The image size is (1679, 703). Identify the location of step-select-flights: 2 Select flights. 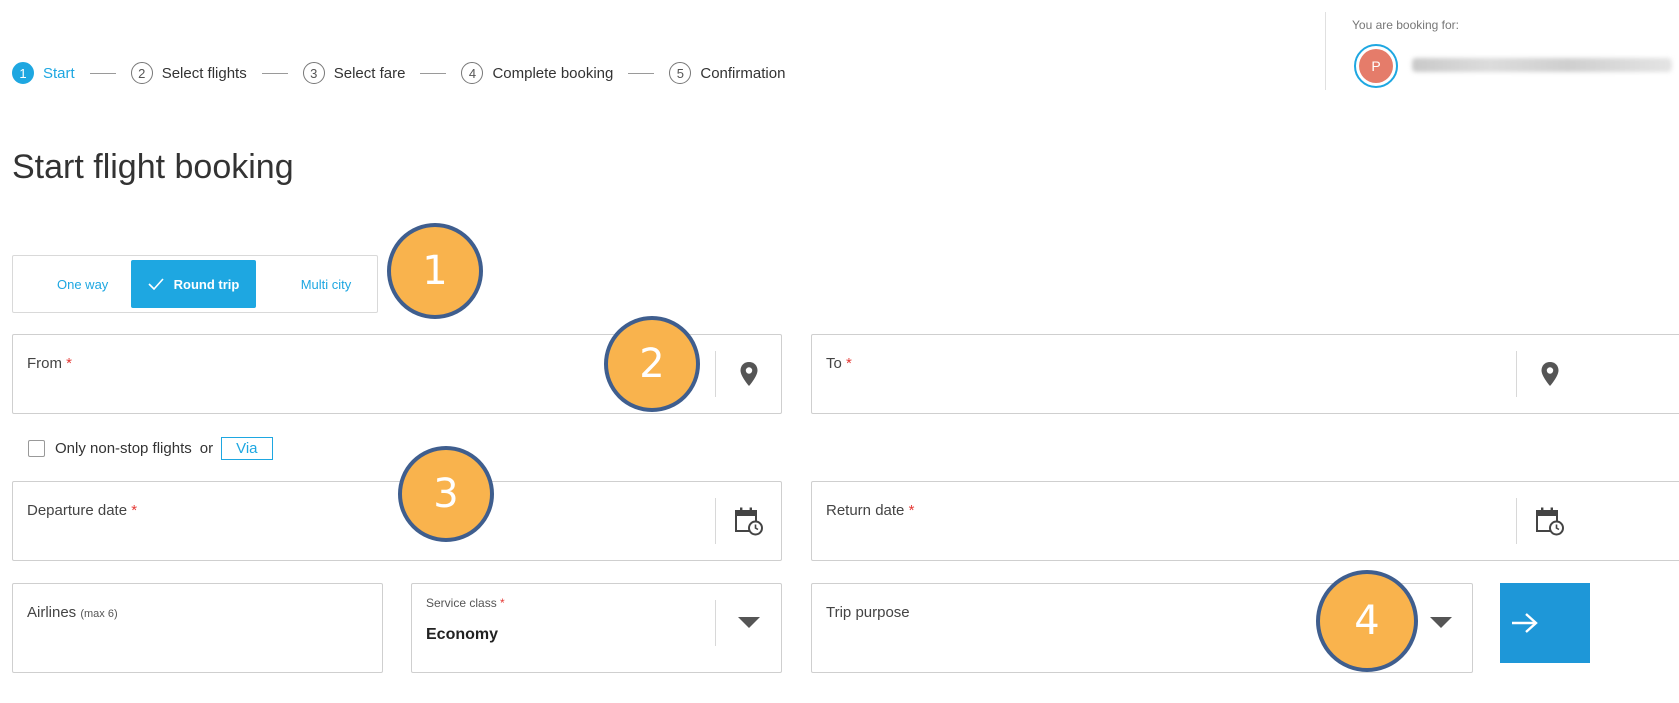
(188, 73).